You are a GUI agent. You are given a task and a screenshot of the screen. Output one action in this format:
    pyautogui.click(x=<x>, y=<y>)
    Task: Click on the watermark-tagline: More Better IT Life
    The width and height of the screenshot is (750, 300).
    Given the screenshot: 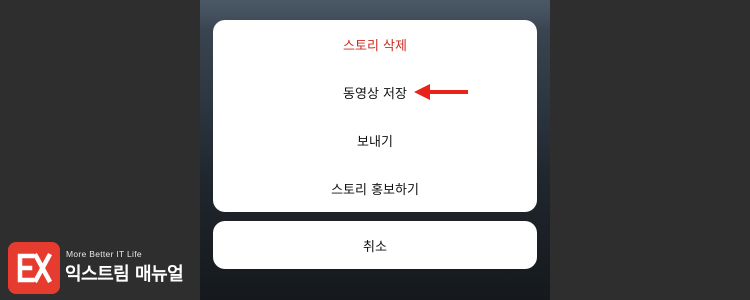 What is the action you would take?
    pyautogui.click(x=104, y=254)
    